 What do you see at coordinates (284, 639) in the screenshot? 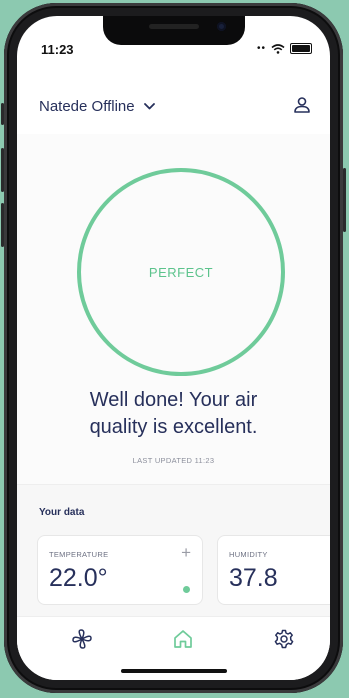
I see `gear-icon` at bounding box center [284, 639].